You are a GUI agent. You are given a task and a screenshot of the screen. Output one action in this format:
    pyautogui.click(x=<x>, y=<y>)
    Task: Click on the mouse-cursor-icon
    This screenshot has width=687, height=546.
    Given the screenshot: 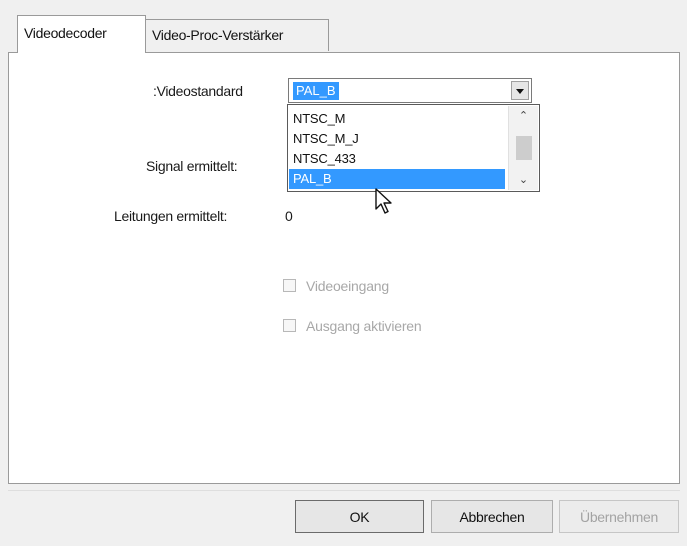 What is the action you would take?
    pyautogui.click(x=383, y=201)
    